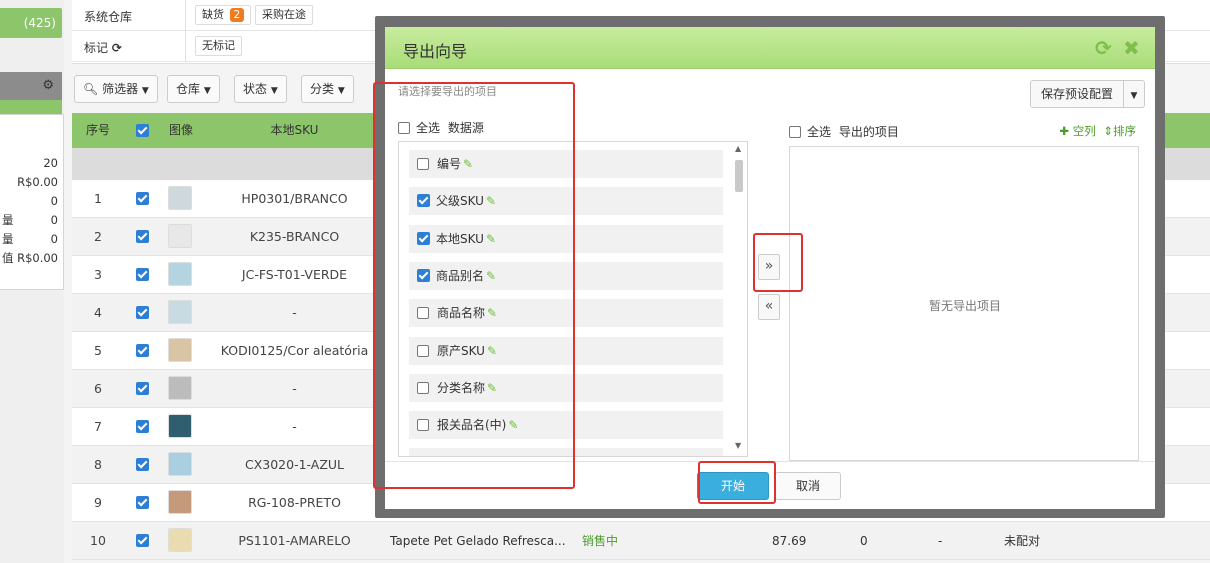 Image resolution: width=1210 pixels, height=563 pixels. What do you see at coordinates (566, 201) in the screenshot?
I see `source-field-item: 父级SKU ✎` at bounding box center [566, 201].